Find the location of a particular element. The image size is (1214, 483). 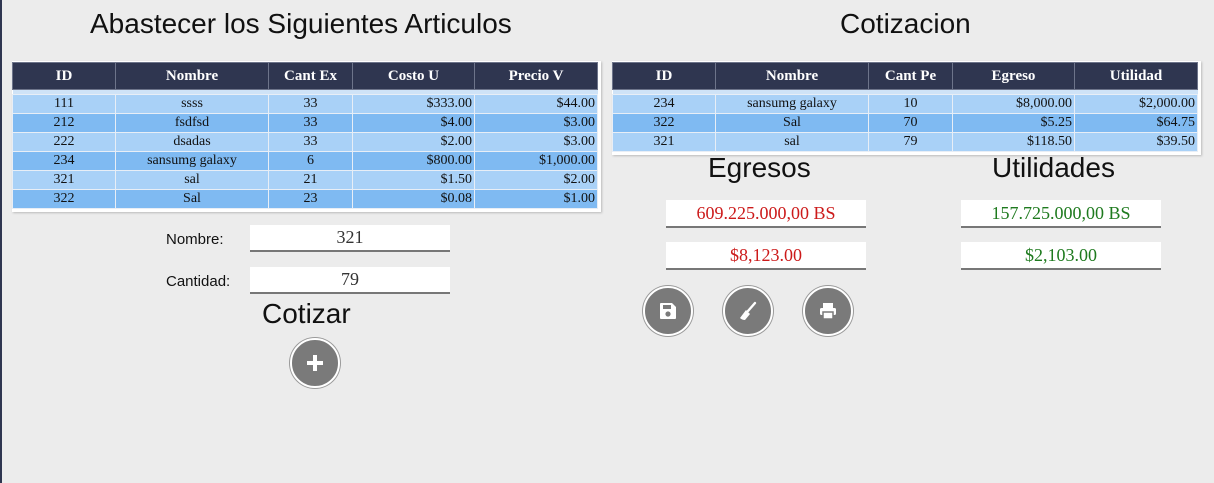

table-row: 111 ssss 33 $333.00 $44.00 is located at coordinates (305, 104).